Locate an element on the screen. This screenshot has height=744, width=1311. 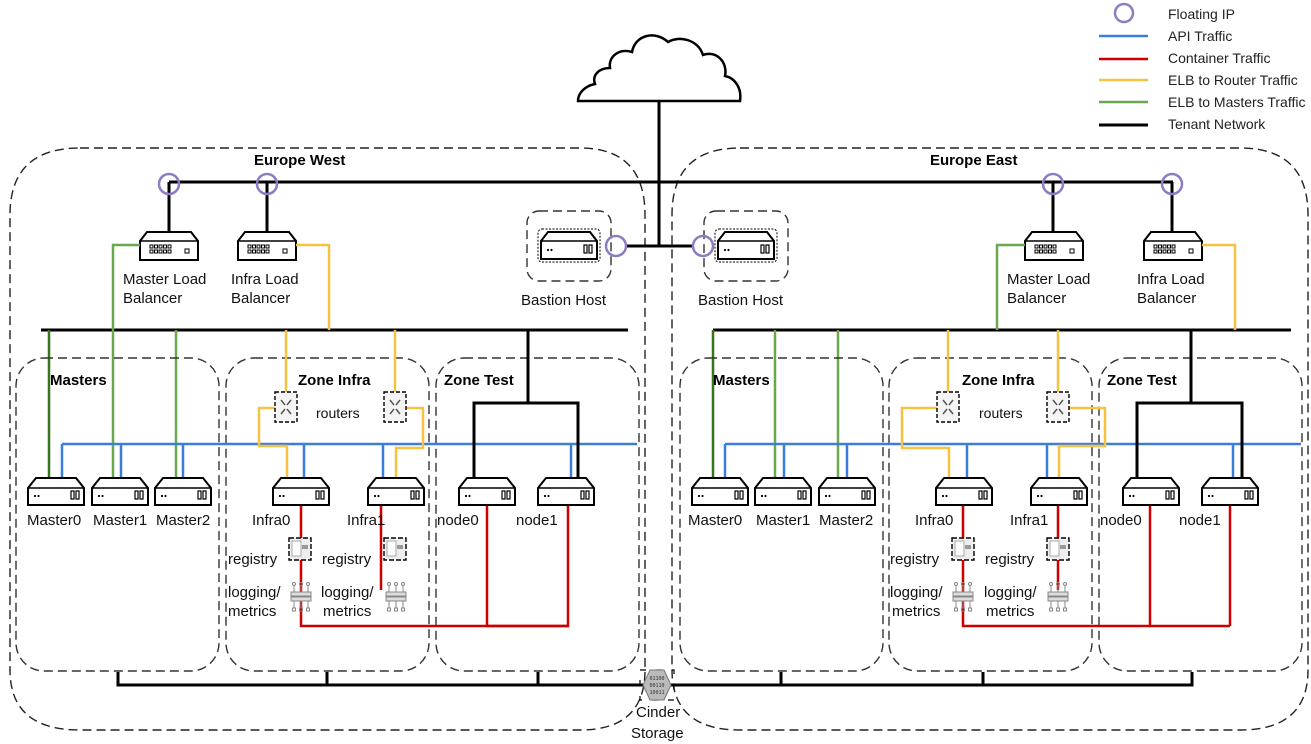
region-title-west: Europe West is located at coordinates (299, 160).